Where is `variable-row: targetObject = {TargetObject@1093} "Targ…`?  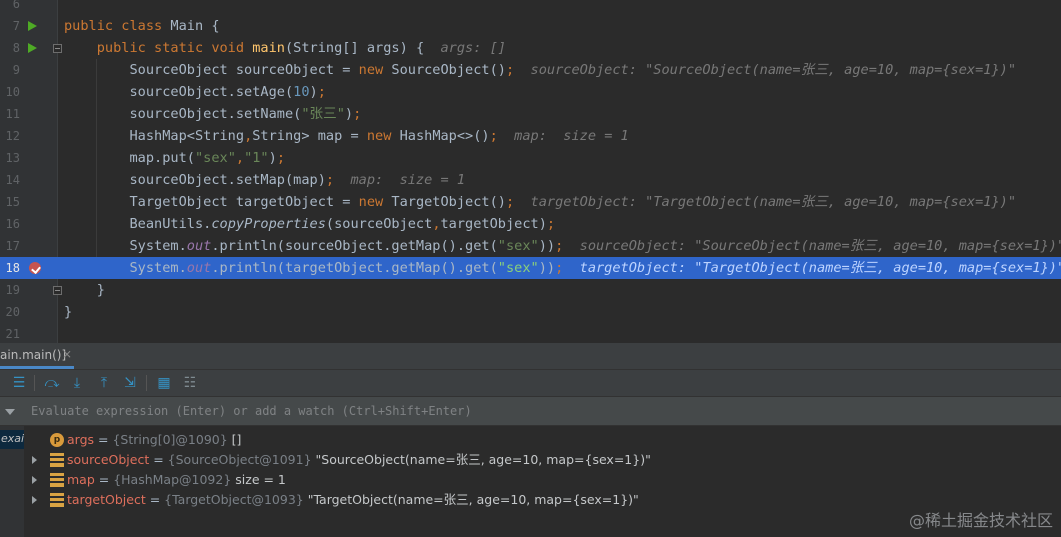
variable-row: targetObject = {TargetObject@1093} "Targ… is located at coordinates (543, 500).